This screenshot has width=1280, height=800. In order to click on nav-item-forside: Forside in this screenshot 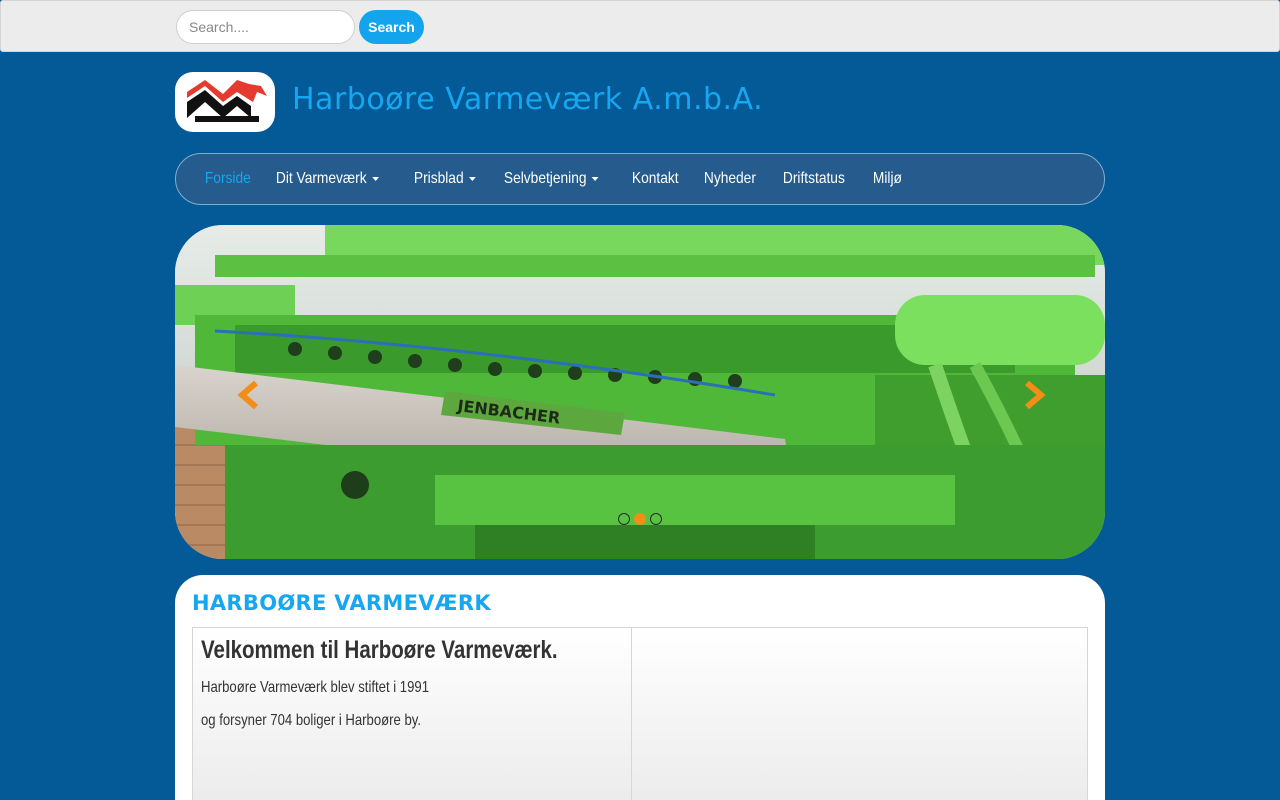, I will do `click(228, 179)`.